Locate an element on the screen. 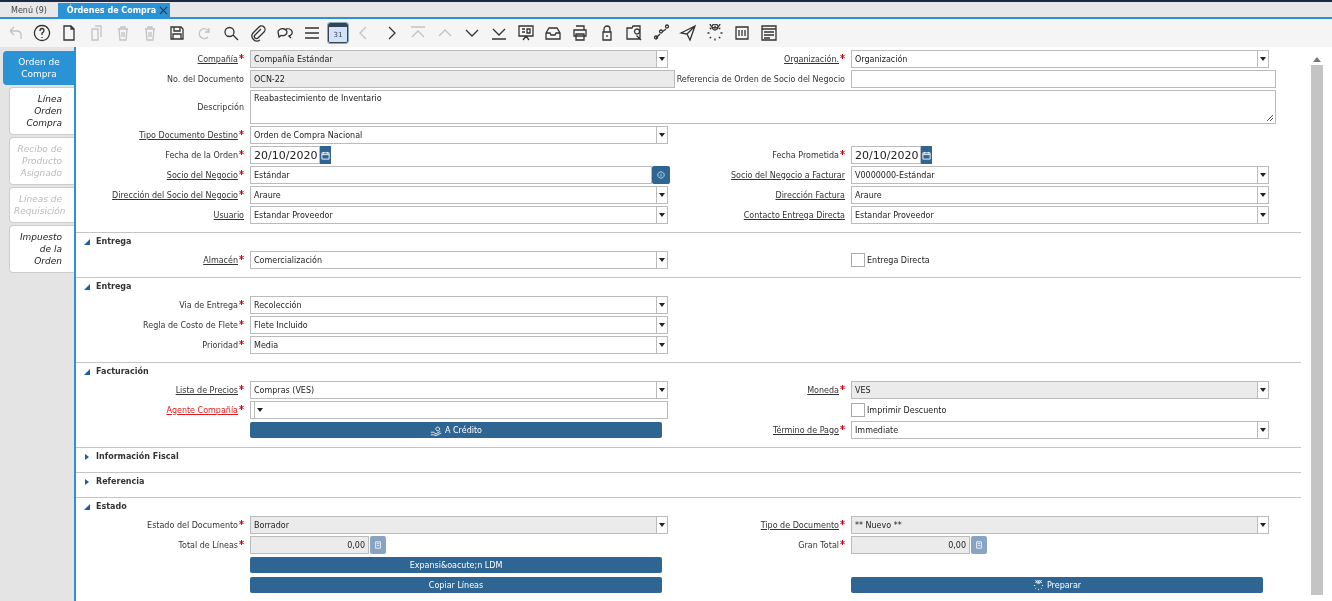  dropdown-field: Comercialización is located at coordinates (459, 260).